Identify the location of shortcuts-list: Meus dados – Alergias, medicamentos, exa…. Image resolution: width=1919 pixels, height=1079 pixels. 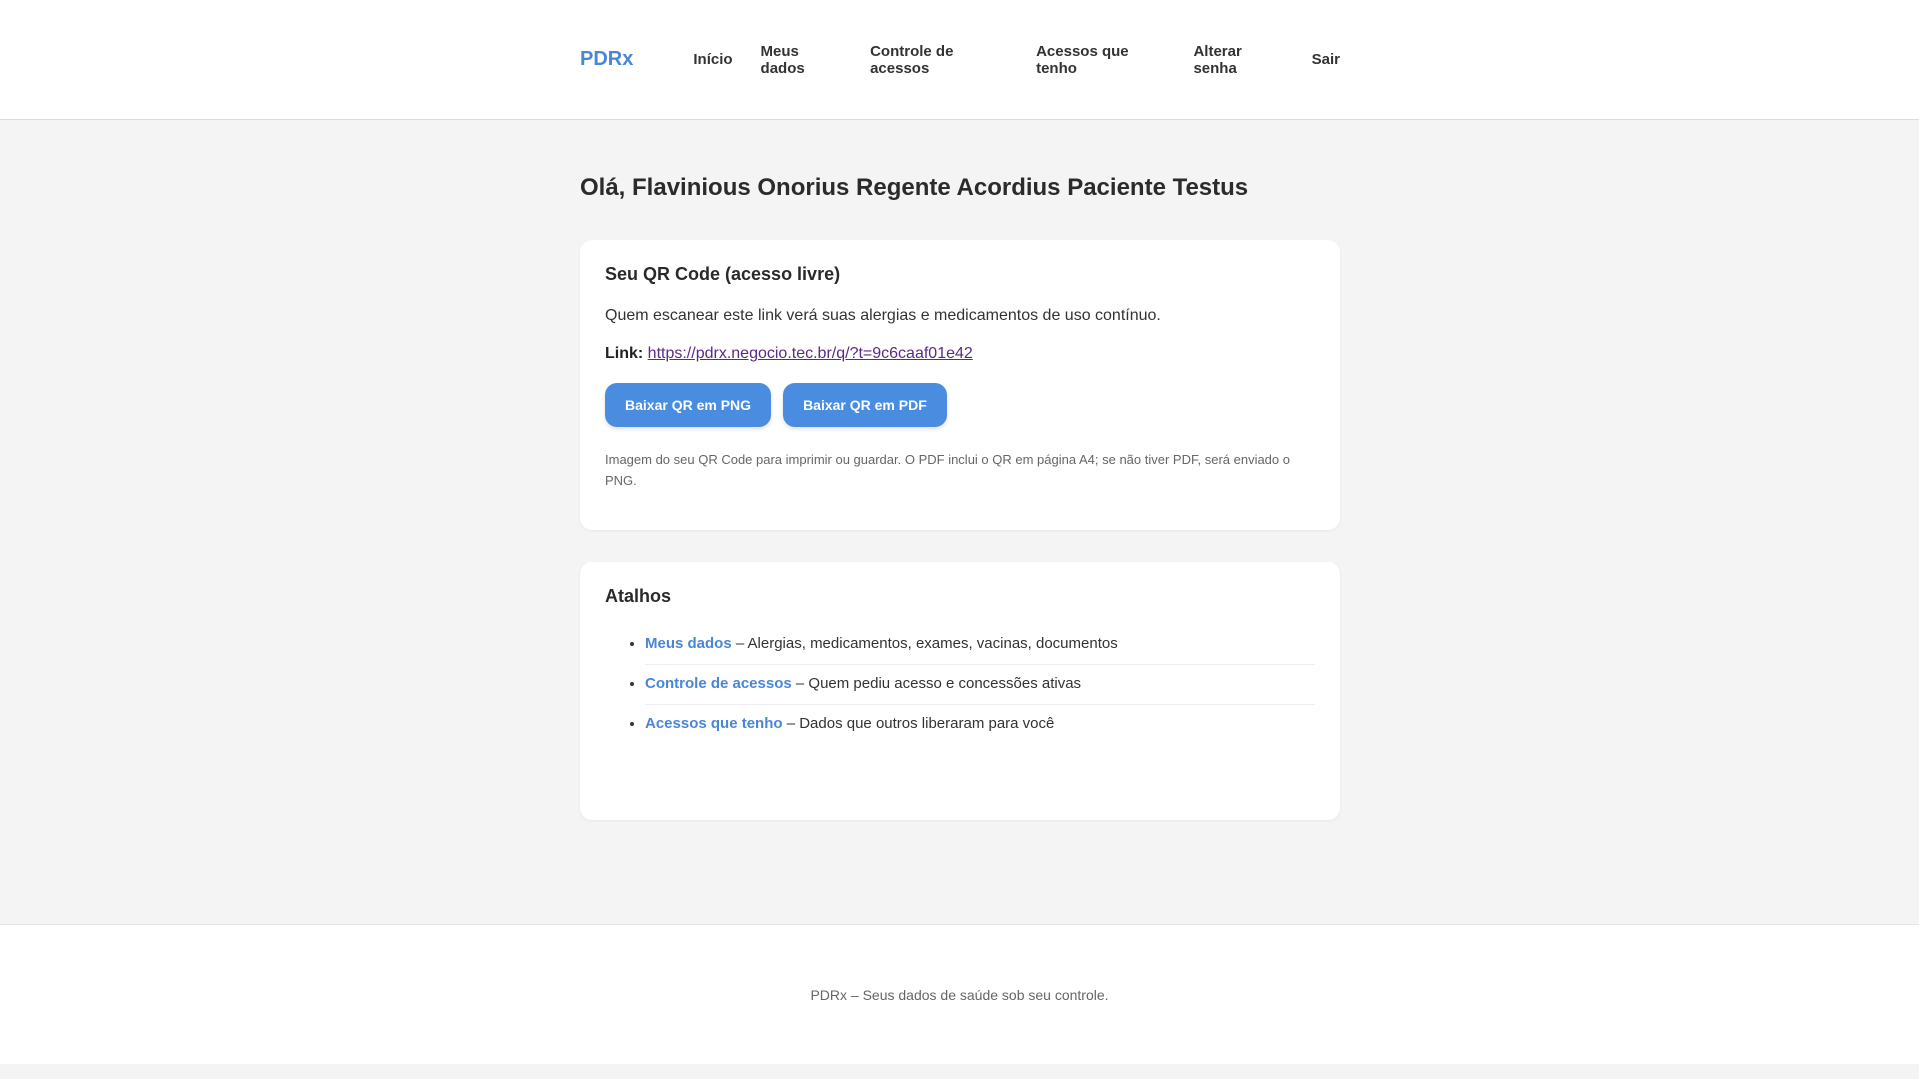
(960, 684).